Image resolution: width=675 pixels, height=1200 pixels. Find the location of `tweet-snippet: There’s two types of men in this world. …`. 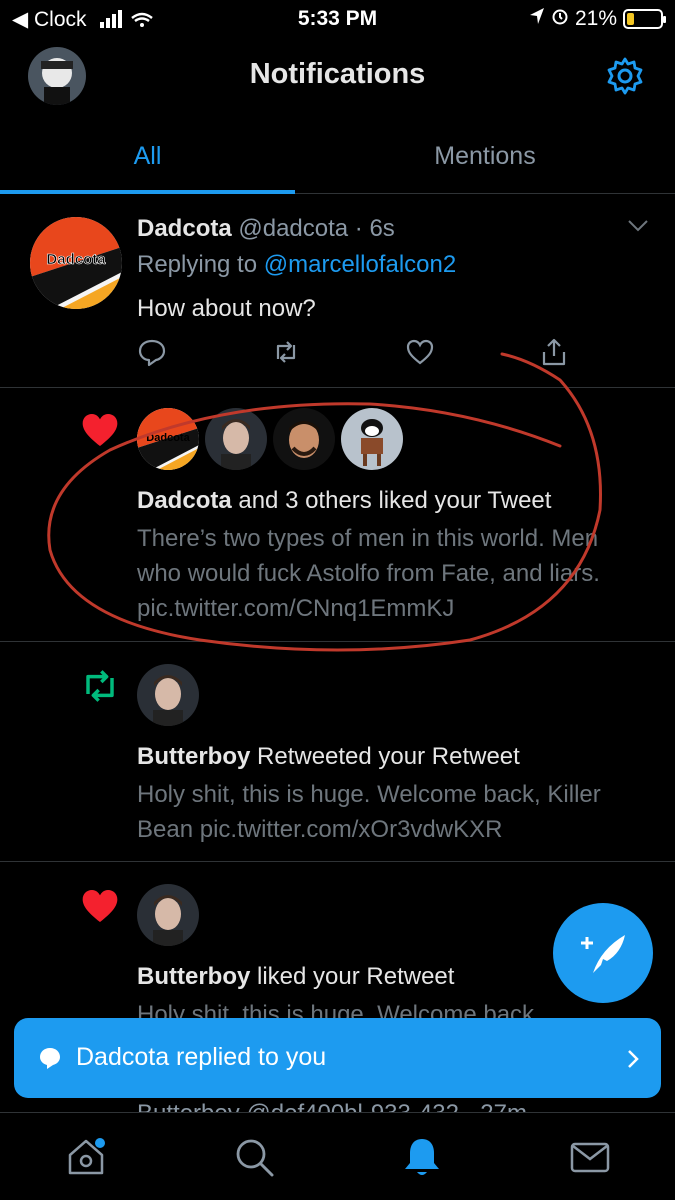

tweet-snippet: There’s two types of men in this world. … is located at coordinates (368, 573).